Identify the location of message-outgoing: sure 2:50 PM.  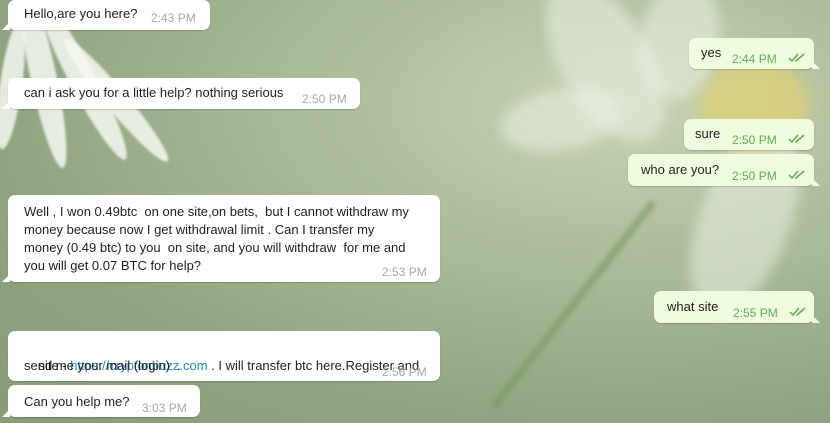
(749, 134).